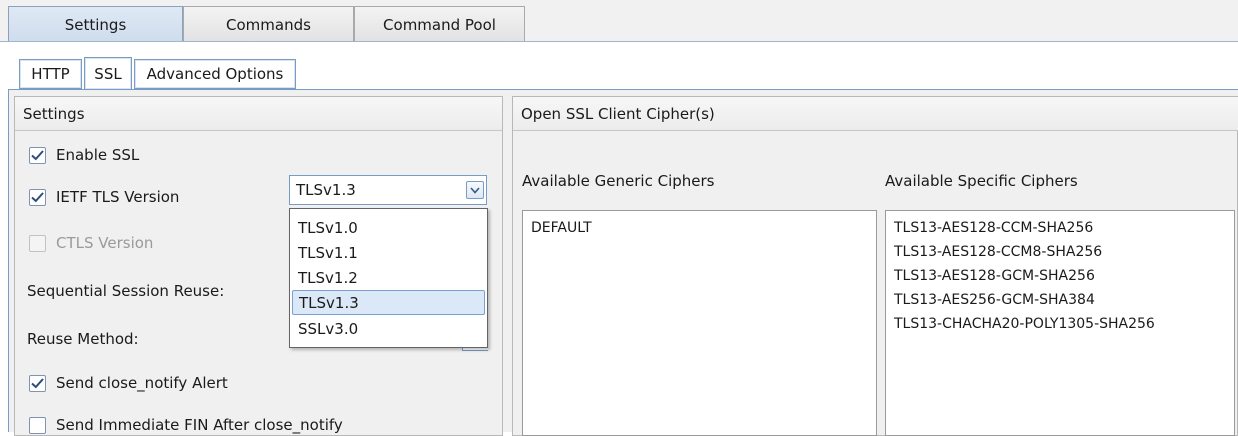 Image resolution: width=1238 pixels, height=436 pixels. I want to click on cipher-group-header: Open SSL Client Cipher(s), so click(875, 114).